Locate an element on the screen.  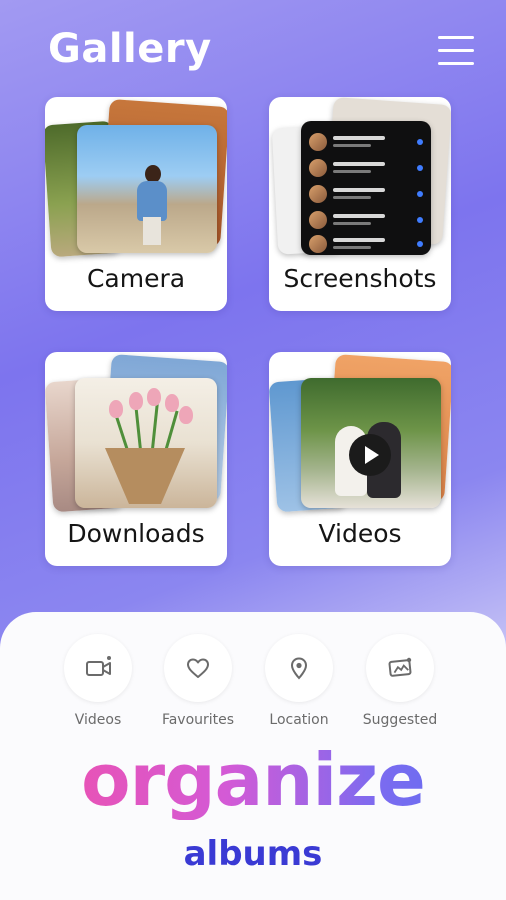
person-figure is located at coordinates (152, 205).